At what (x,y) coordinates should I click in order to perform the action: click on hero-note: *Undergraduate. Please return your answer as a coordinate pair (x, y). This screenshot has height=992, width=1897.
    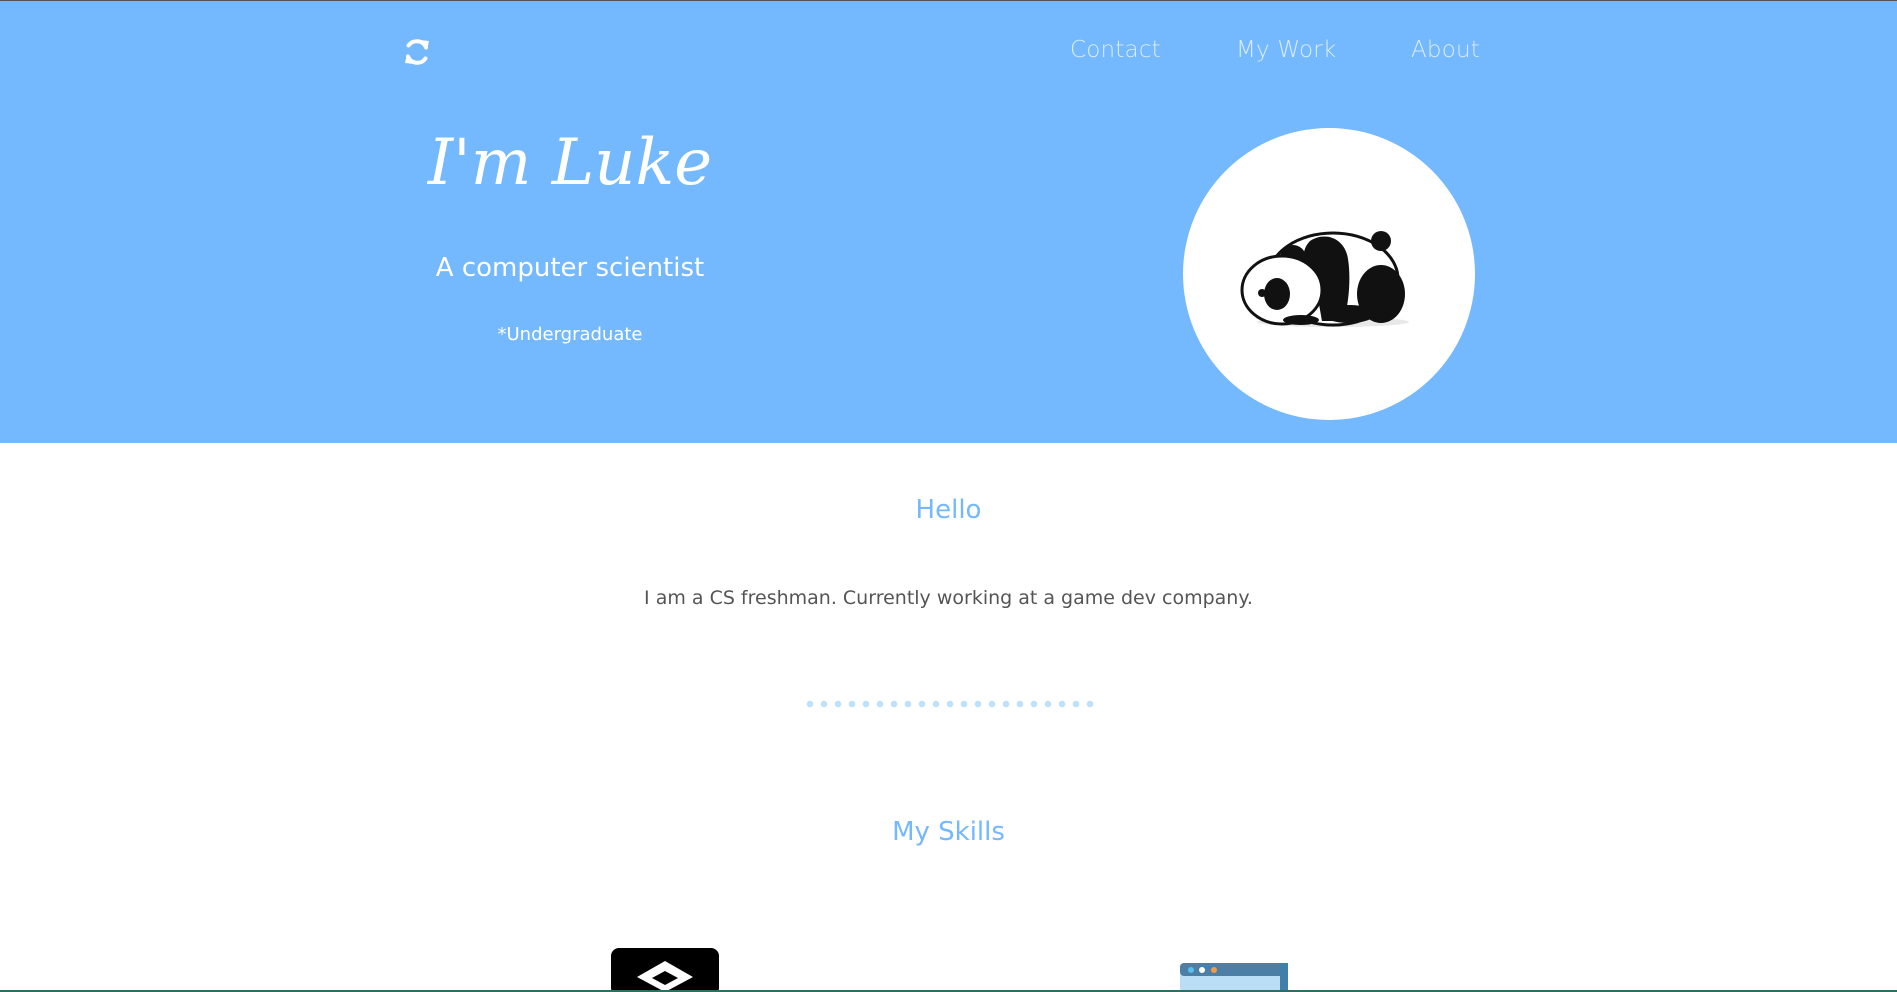
    Looking at the image, I should click on (570, 334).